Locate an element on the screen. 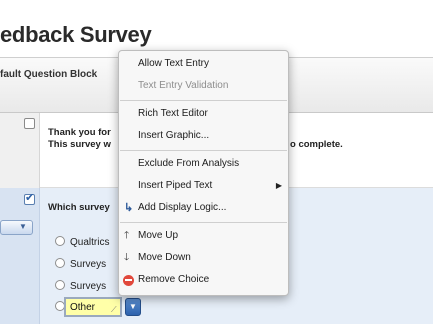 The width and height of the screenshot is (433, 324). remove-icon is located at coordinates (128, 280).